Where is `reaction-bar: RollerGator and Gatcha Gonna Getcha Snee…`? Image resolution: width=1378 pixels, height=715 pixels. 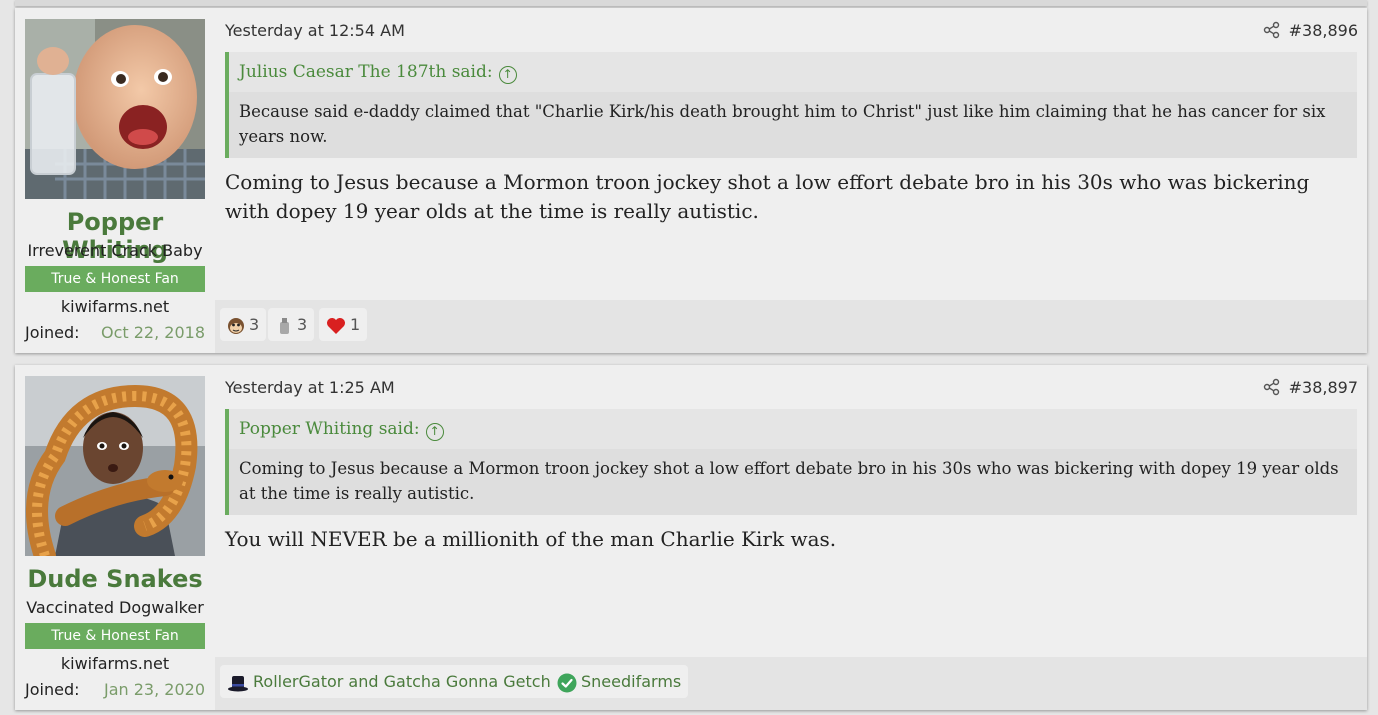 reaction-bar: RollerGator and Gatcha Gonna Getcha Snee… is located at coordinates (791, 683).